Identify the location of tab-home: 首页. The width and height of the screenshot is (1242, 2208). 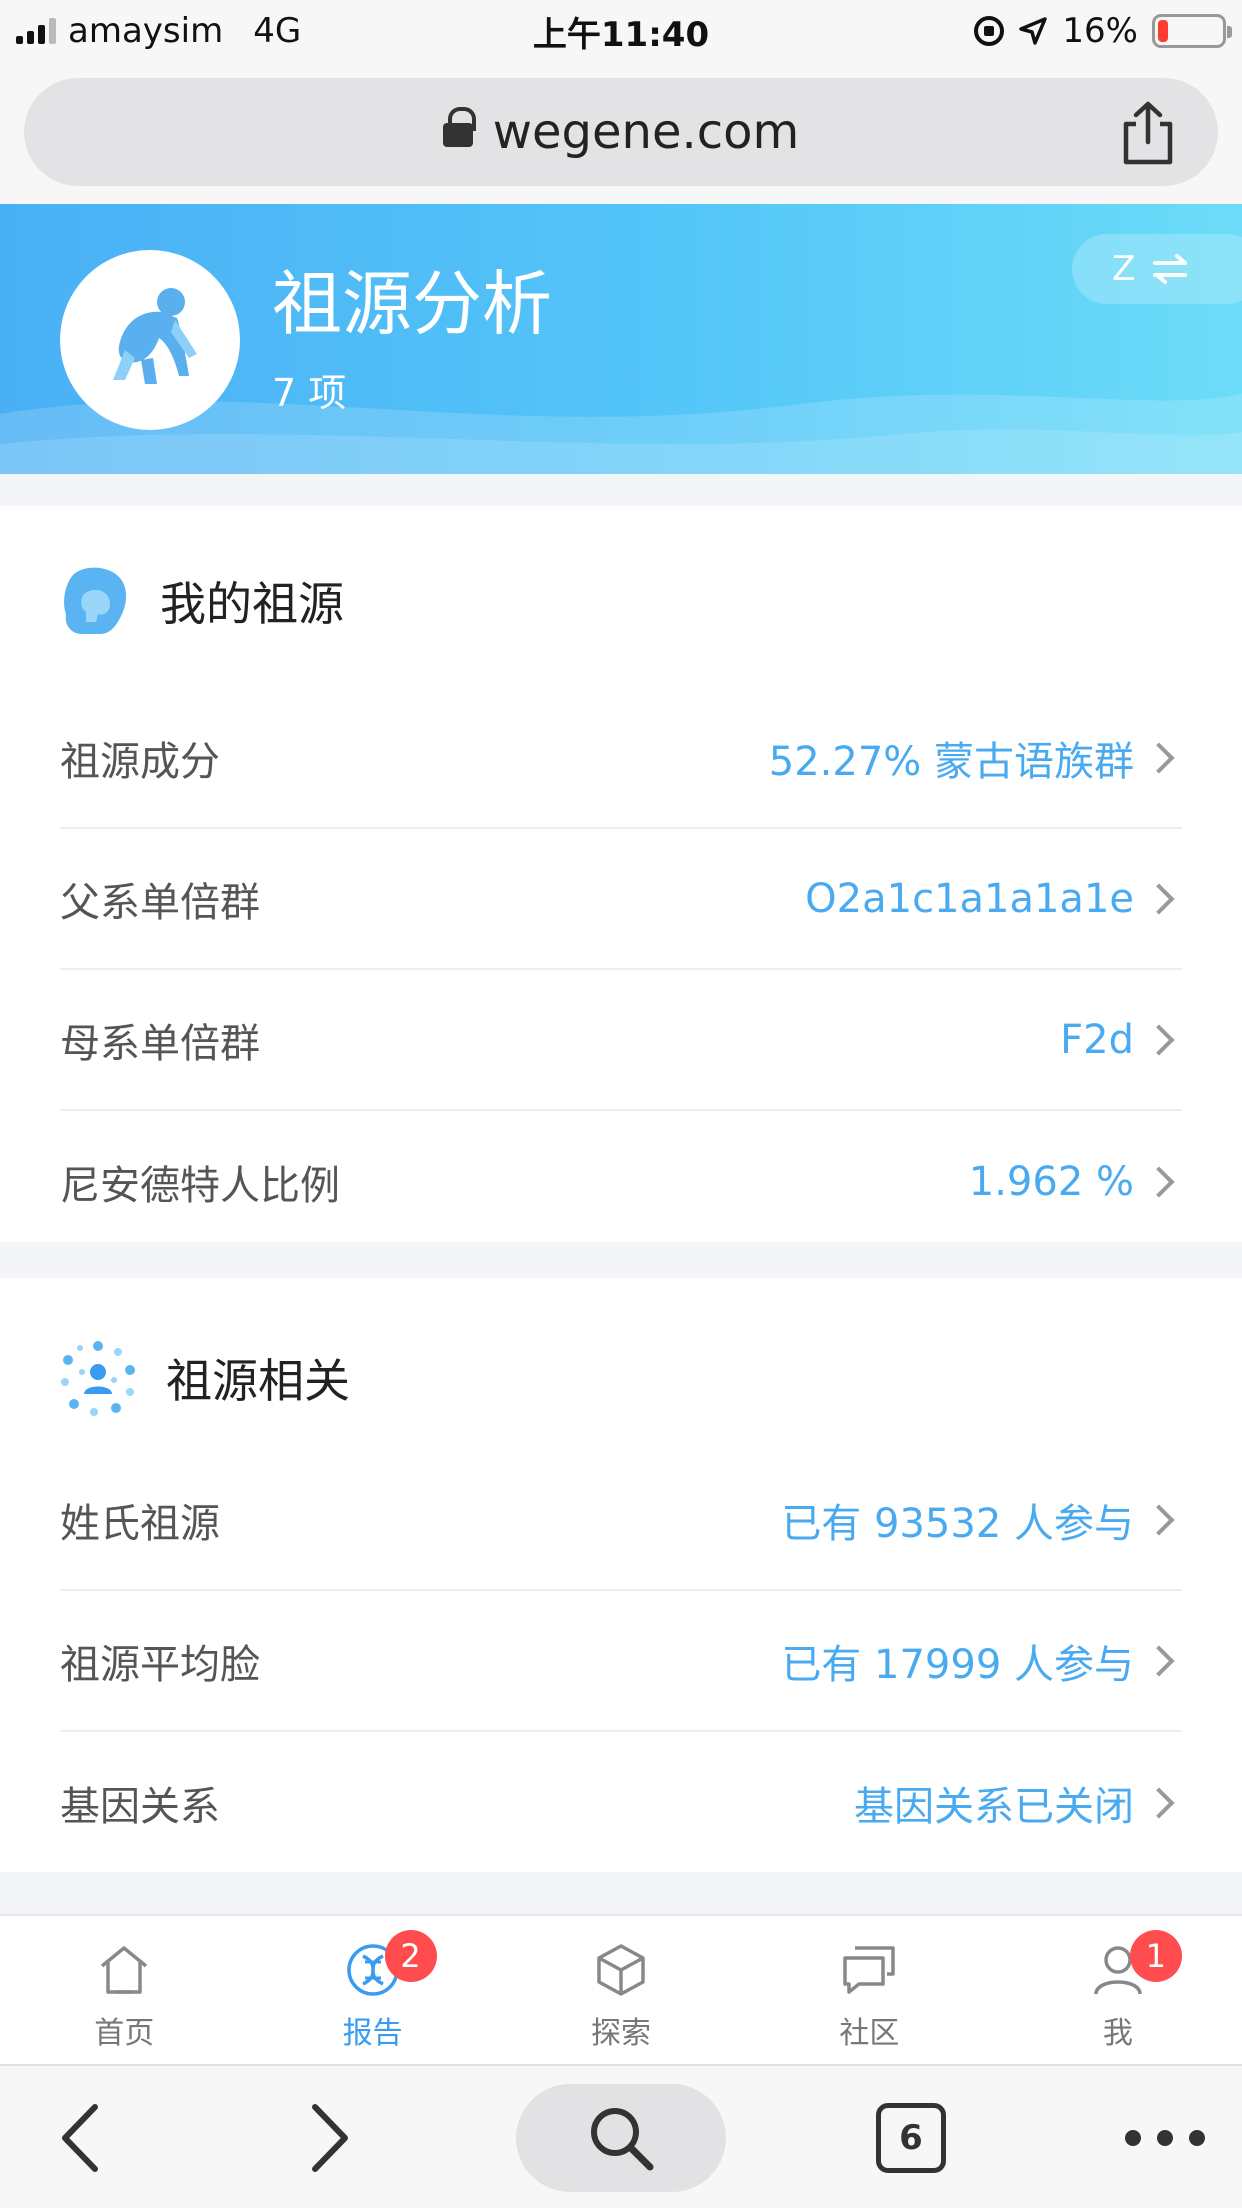
(124, 1990).